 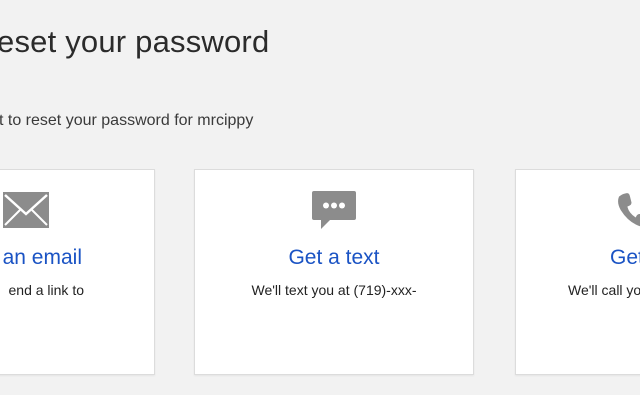 I want to click on text-option-description: We'll text you at (719)-xxx-, so click(x=334, y=290).